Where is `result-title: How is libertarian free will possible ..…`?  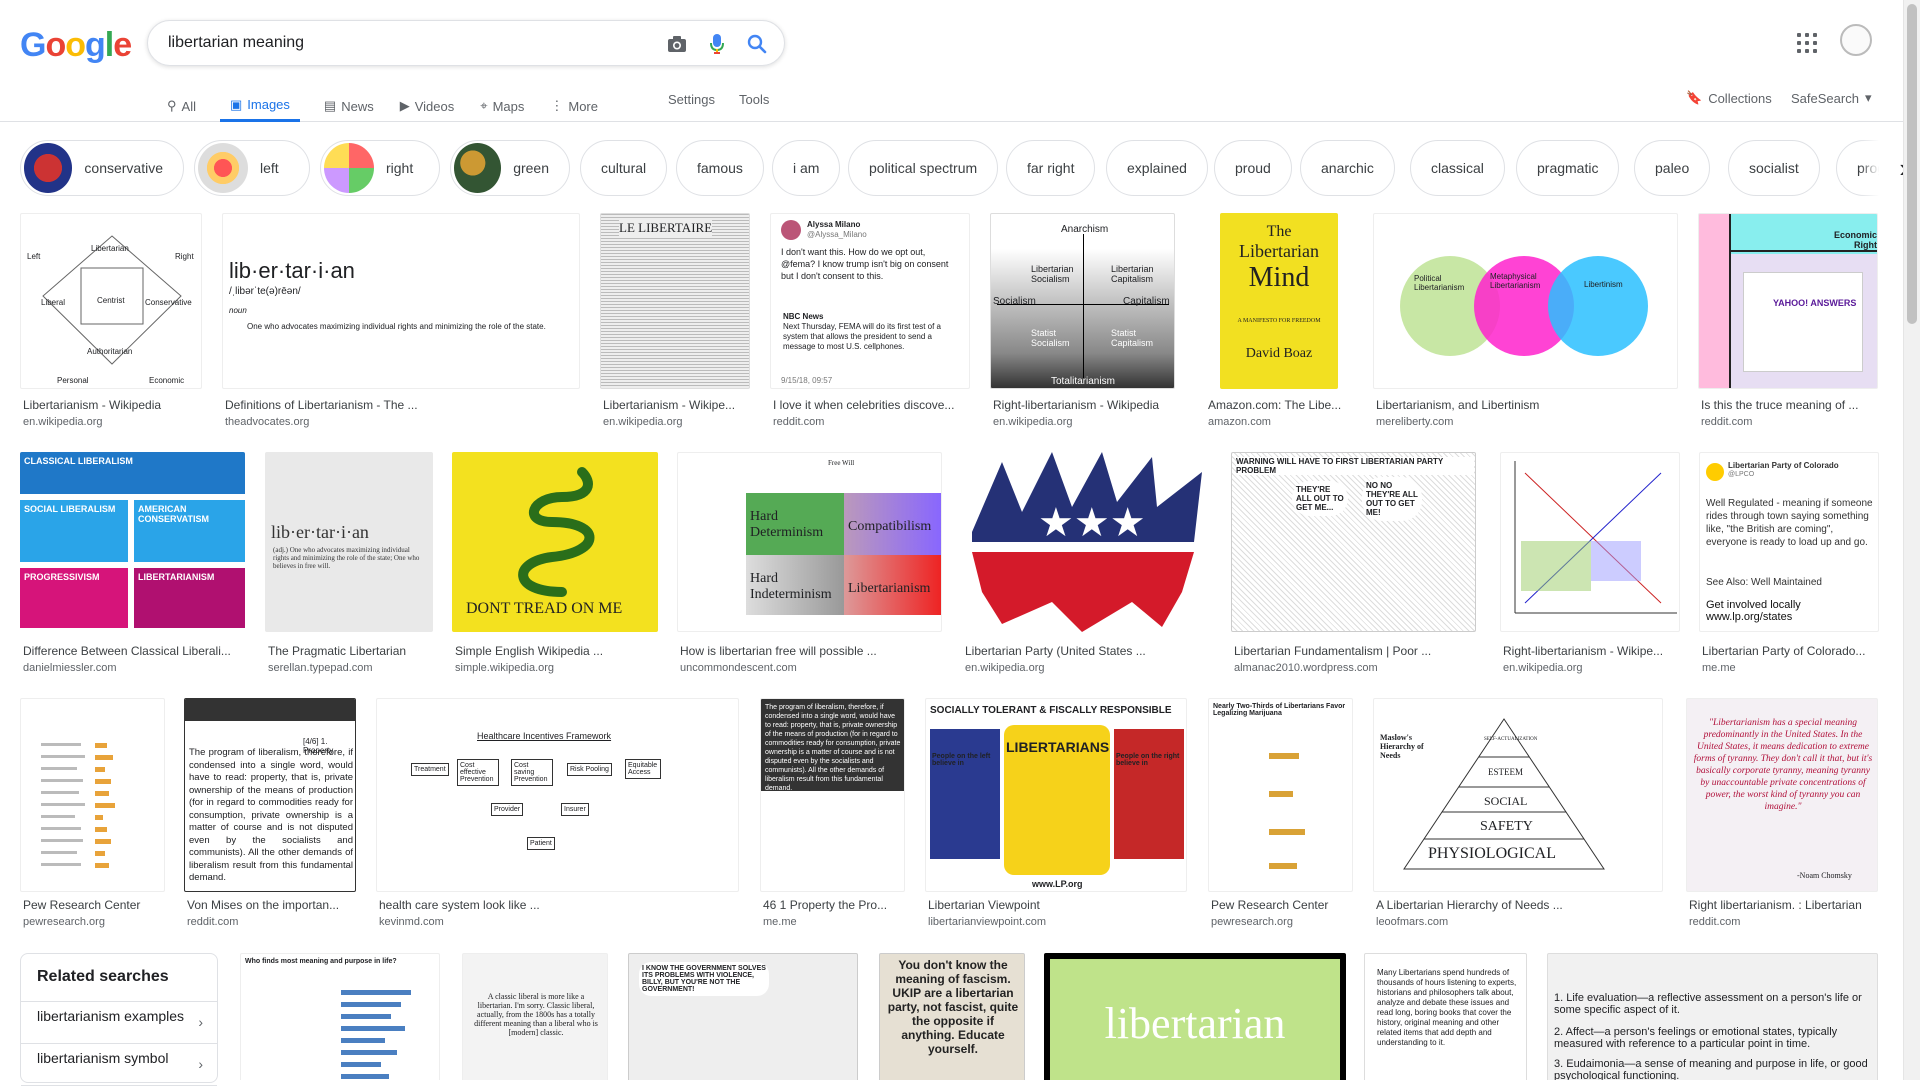
result-title: How is libertarian free will possible ..… is located at coordinates (810, 651).